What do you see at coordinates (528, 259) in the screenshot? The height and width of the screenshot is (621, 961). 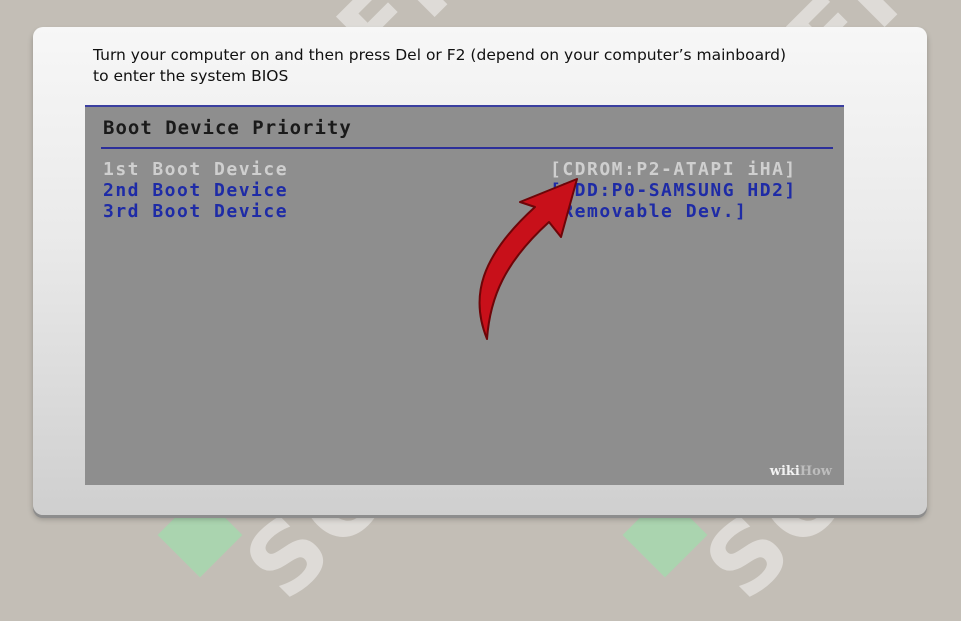 I see `red-curved-arrow-icon` at bounding box center [528, 259].